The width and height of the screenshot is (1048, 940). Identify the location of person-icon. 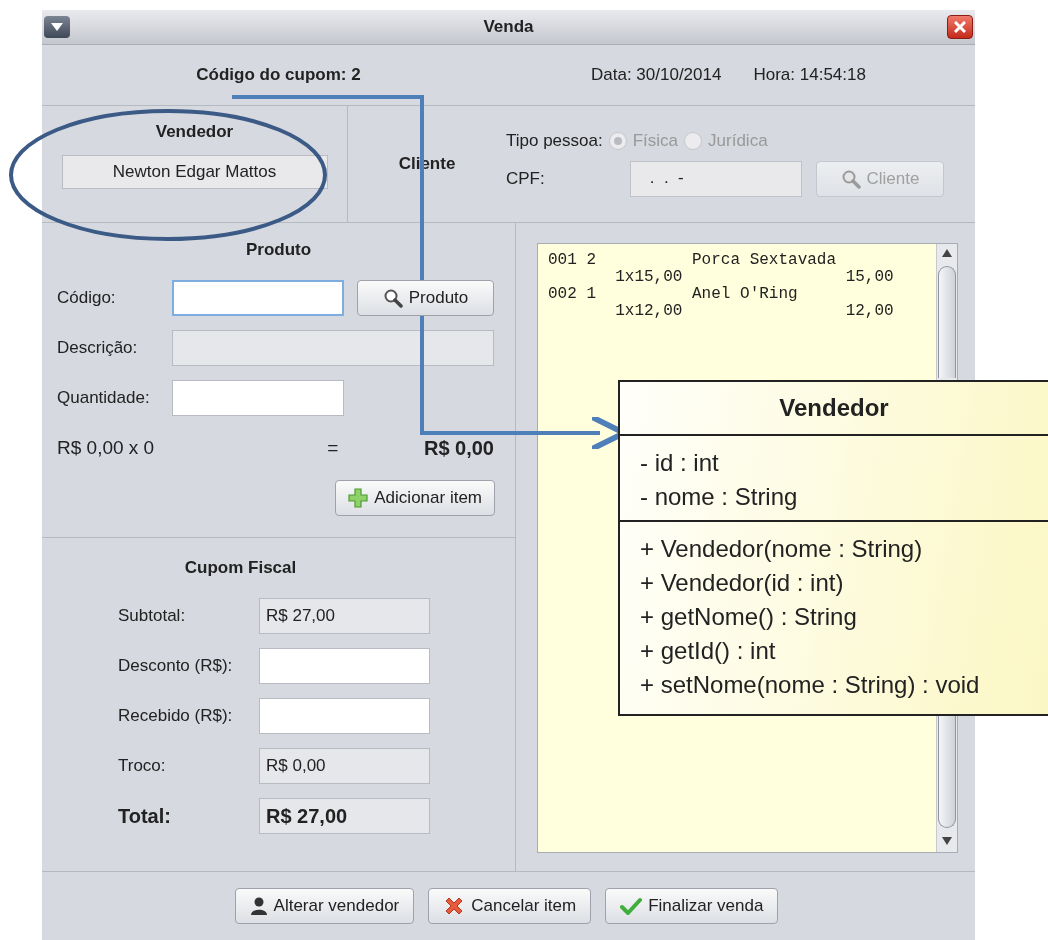
(258, 906).